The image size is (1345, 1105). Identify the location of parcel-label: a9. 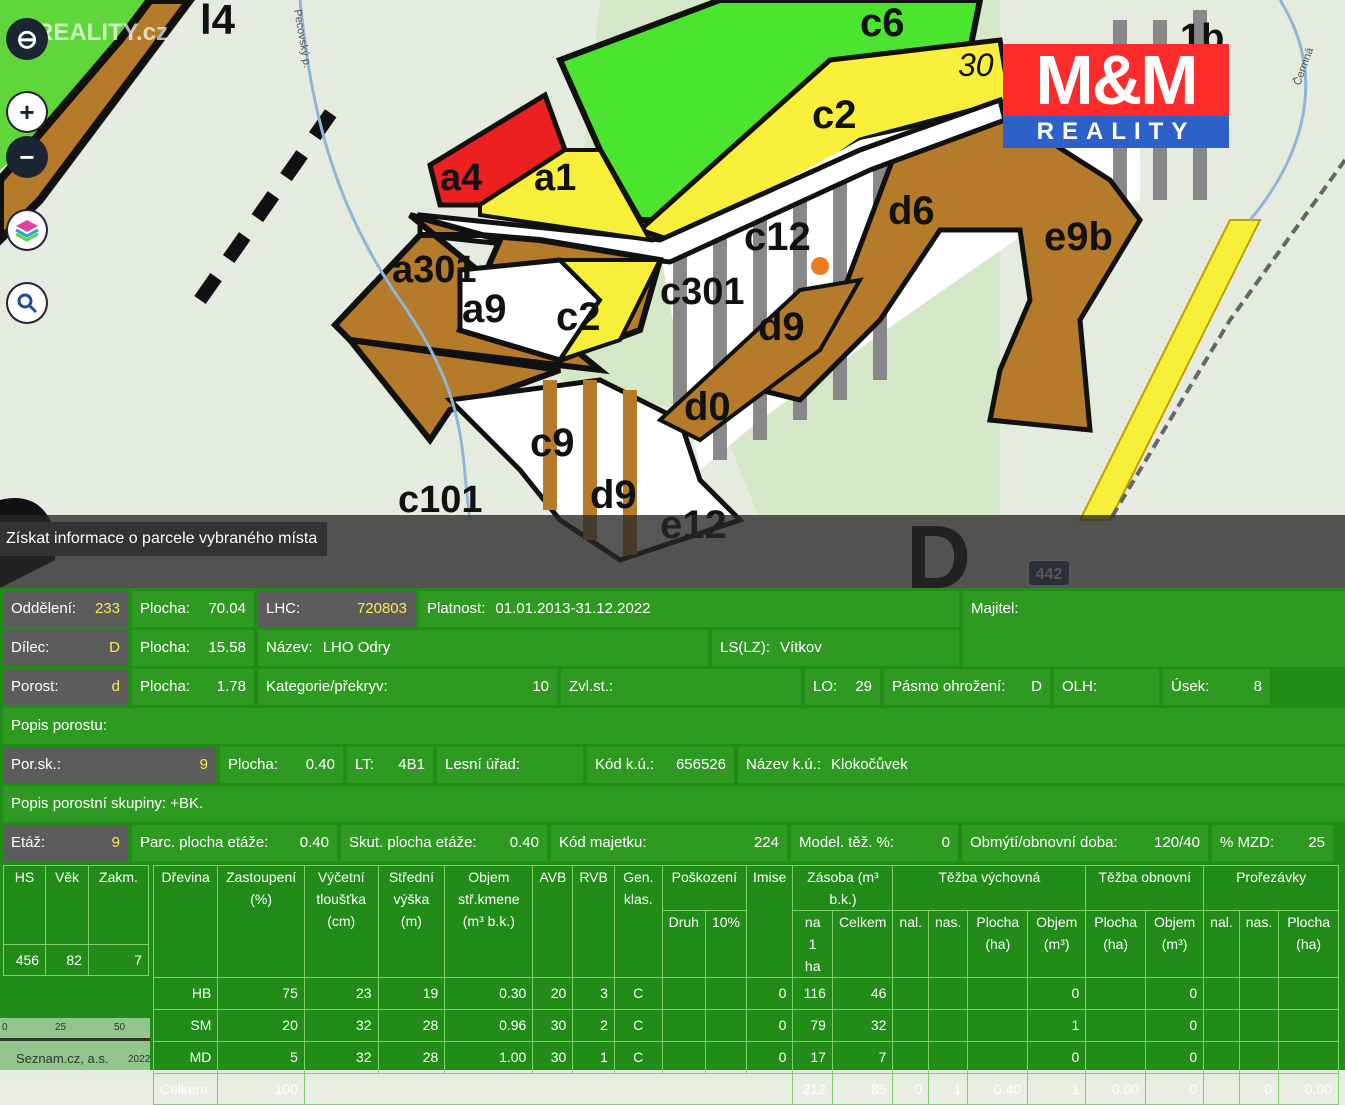
(484, 309).